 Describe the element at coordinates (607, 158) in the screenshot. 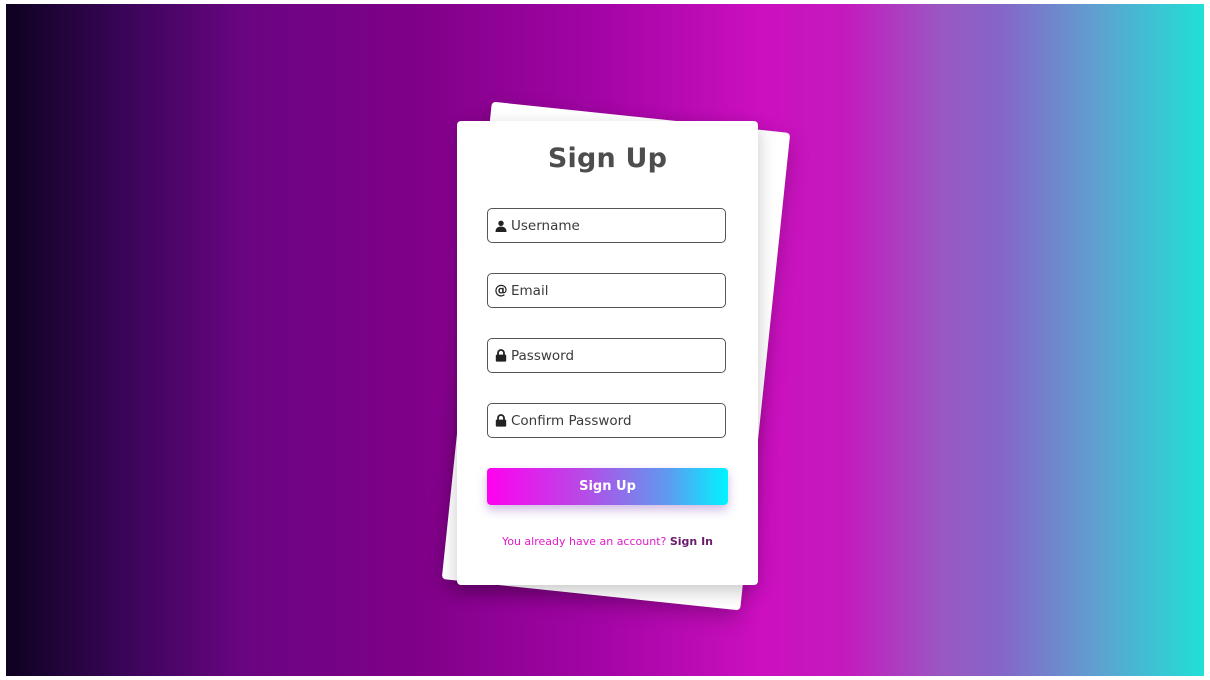

I see `form-title: Sign Up` at that location.